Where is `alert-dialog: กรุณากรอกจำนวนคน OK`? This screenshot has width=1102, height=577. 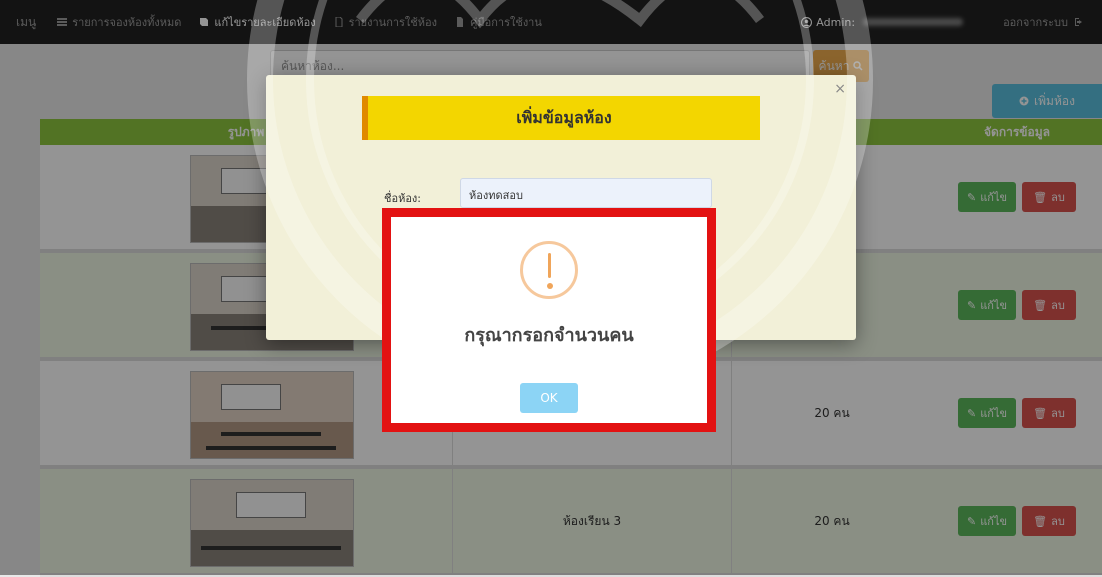 alert-dialog: กรุณากรอกจำนวนคน OK is located at coordinates (549, 320).